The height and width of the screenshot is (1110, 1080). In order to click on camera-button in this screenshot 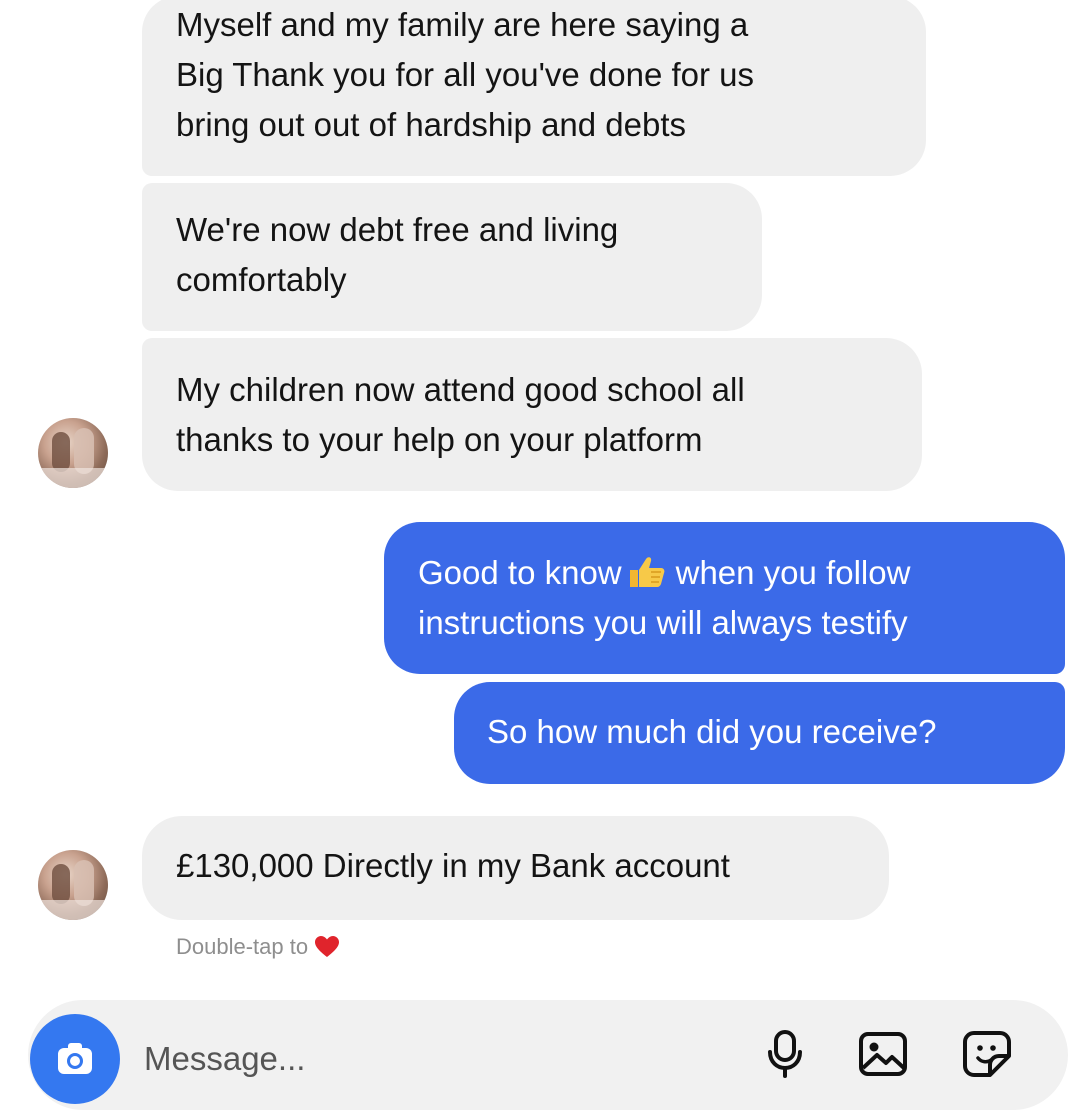, I will do `click(75, 1059)`.